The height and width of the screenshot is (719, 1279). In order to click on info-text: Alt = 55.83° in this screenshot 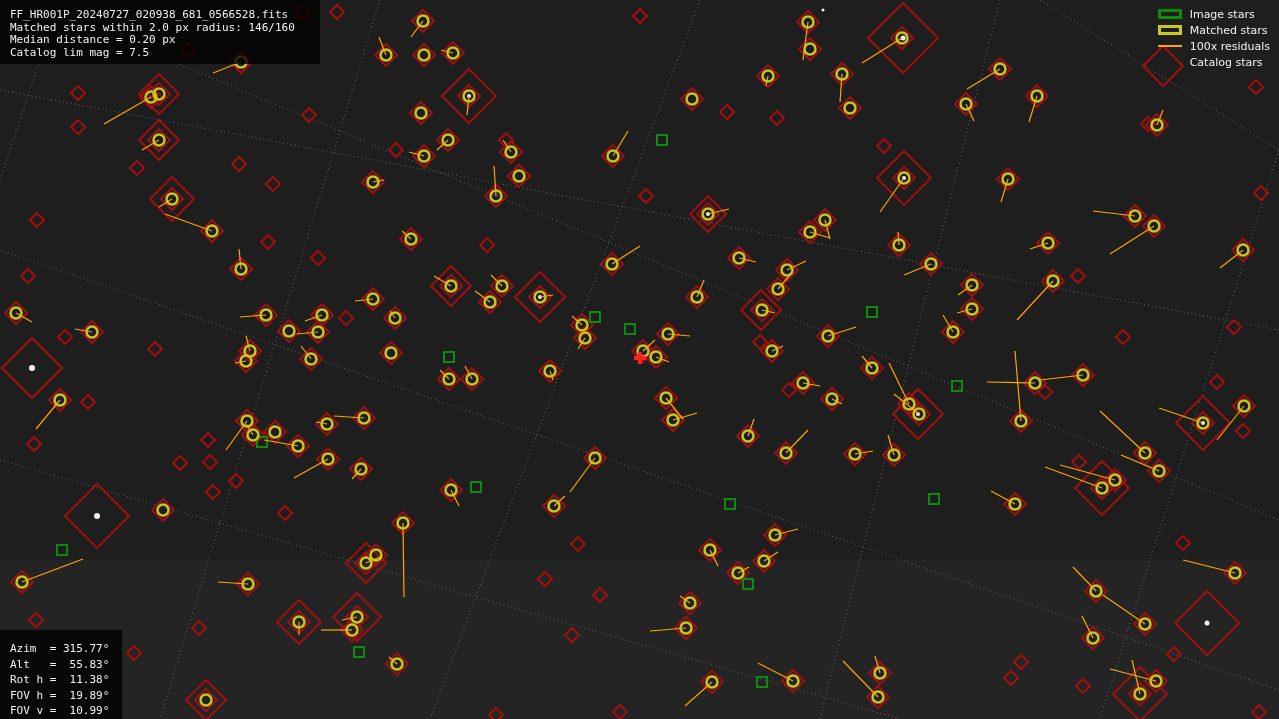, I will do `click(60, 664)`.